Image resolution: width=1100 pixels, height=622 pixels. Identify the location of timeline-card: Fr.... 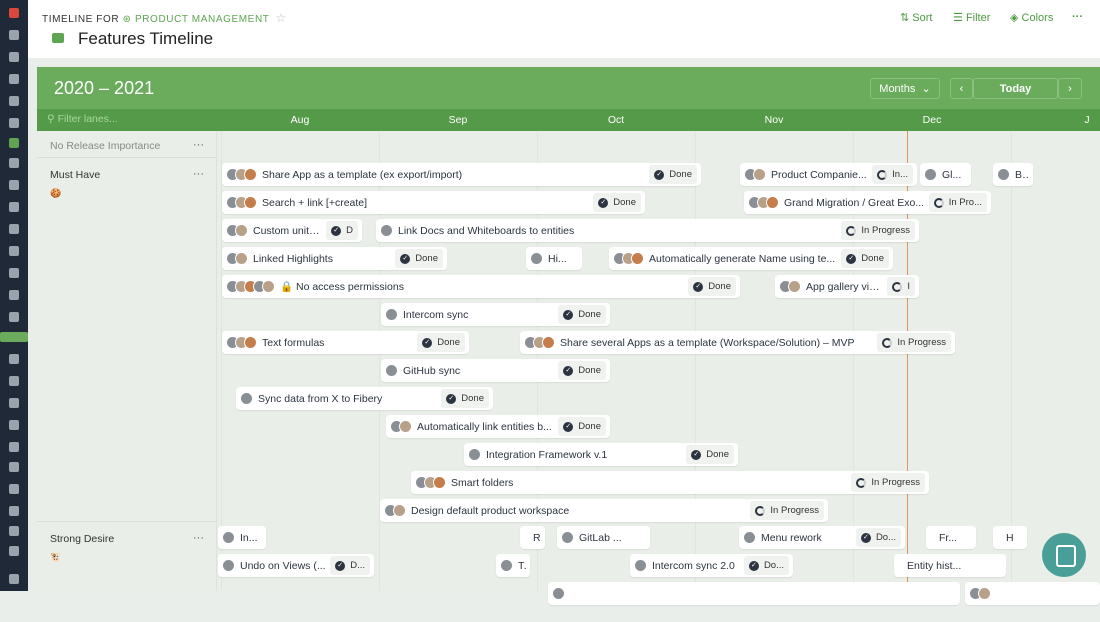
(951, 537).